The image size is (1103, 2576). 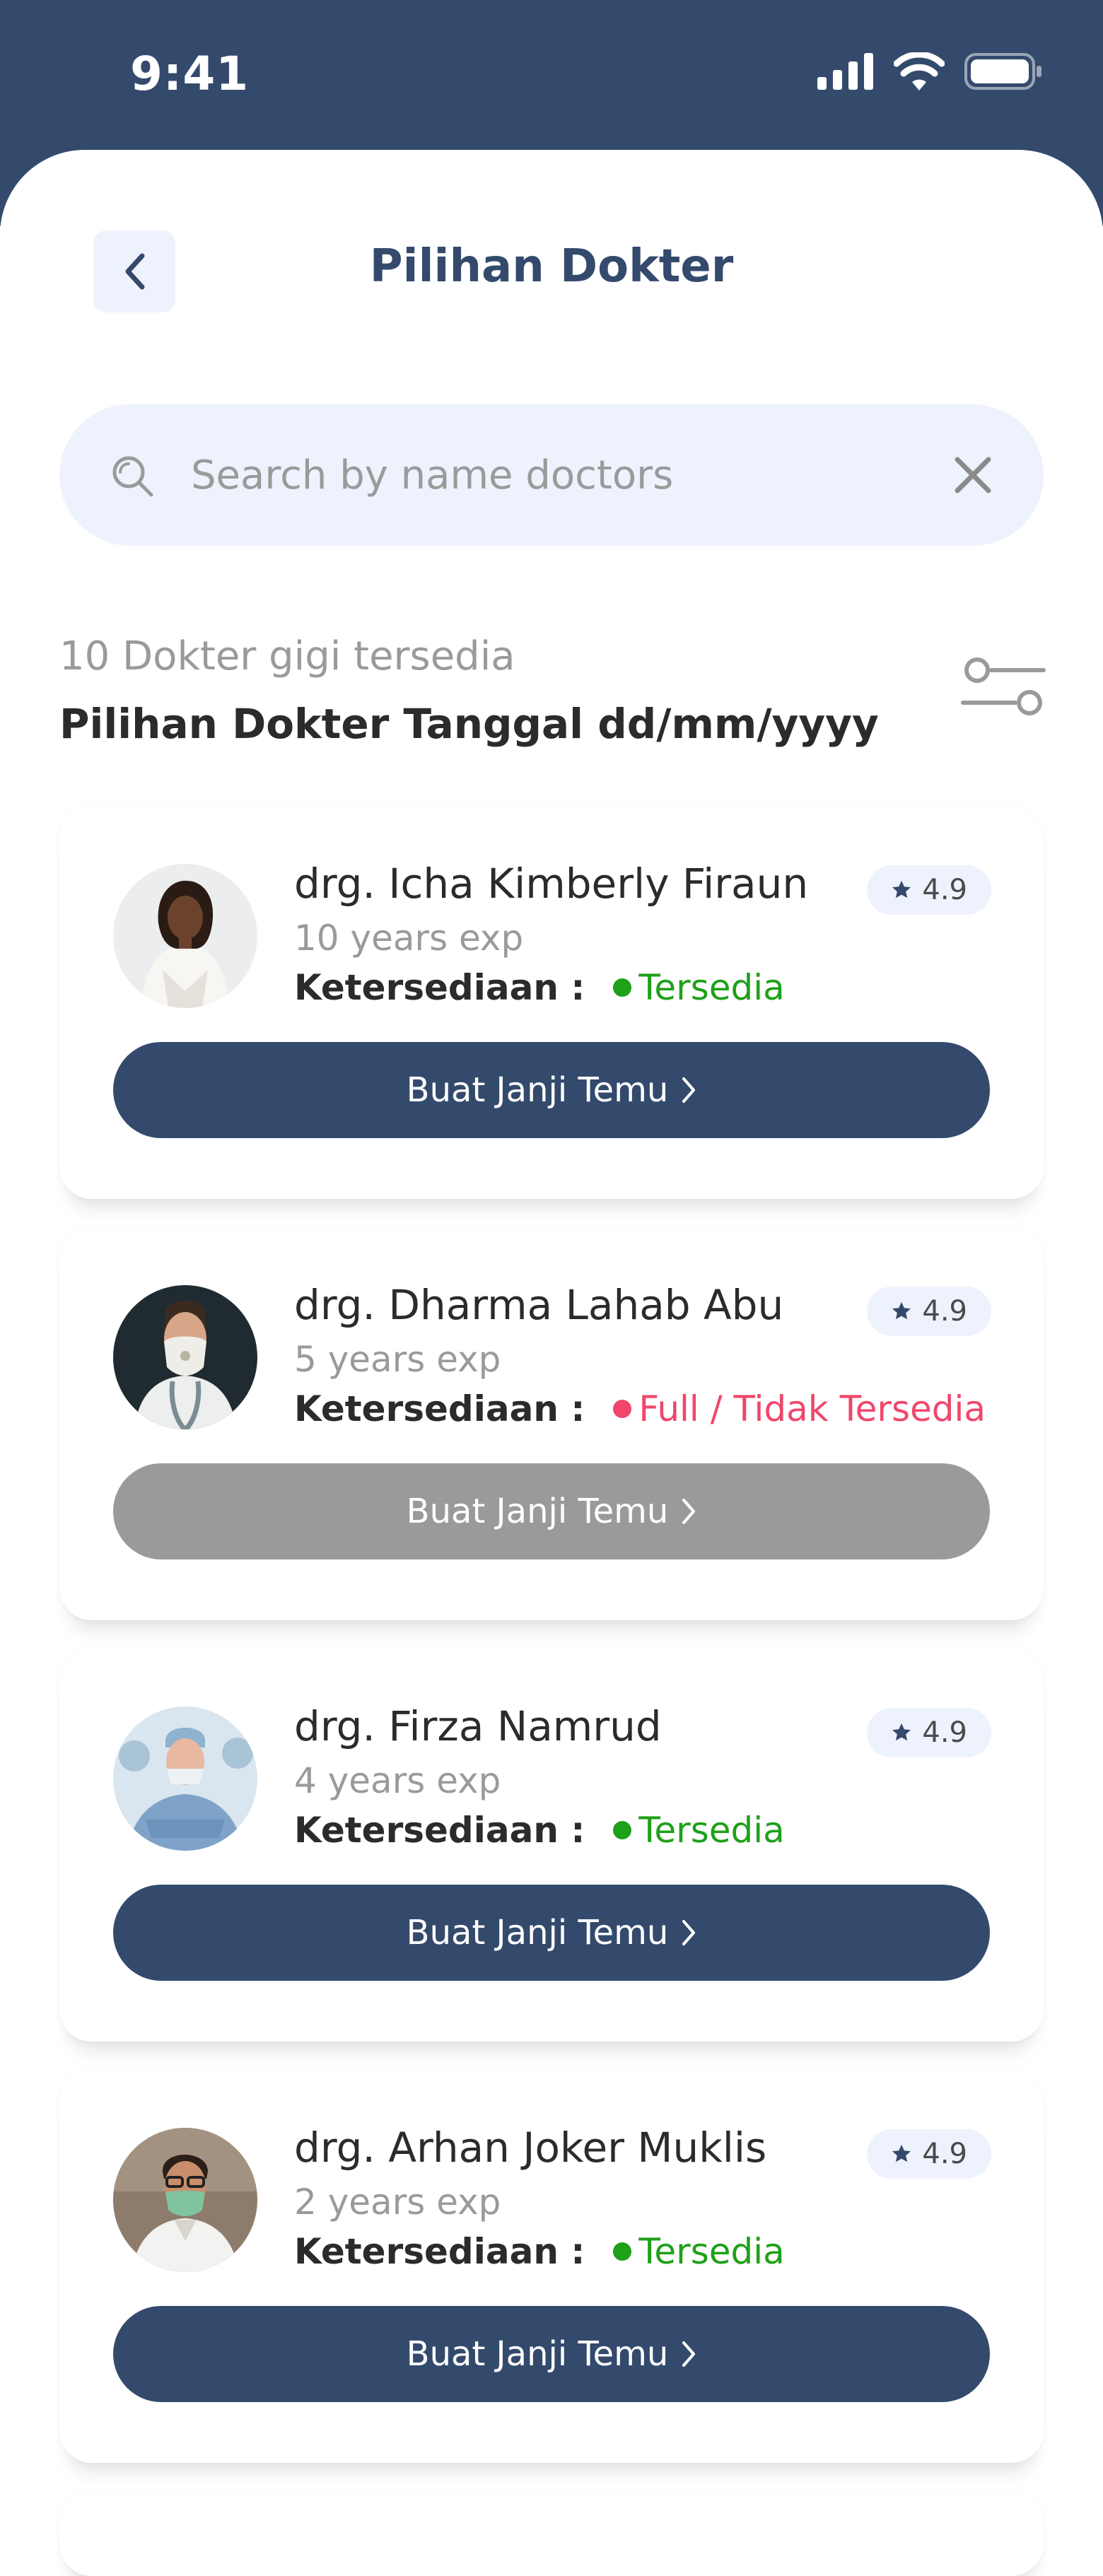 What do you see at coordinates (551, 2533) in the screenshot?
I see `doctor-card-partial` at bounding box center [551, 2533].